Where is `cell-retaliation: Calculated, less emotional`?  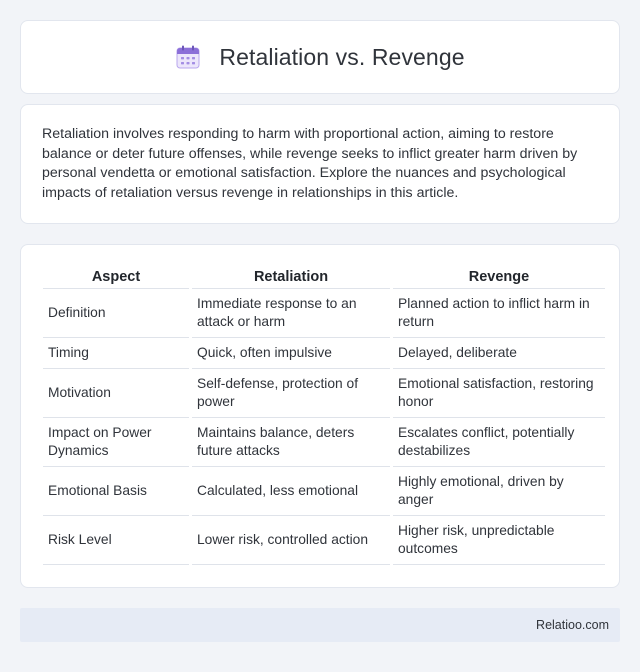
cell-retaliation: Calculated, less emotional is located at coordinates (291, 491).